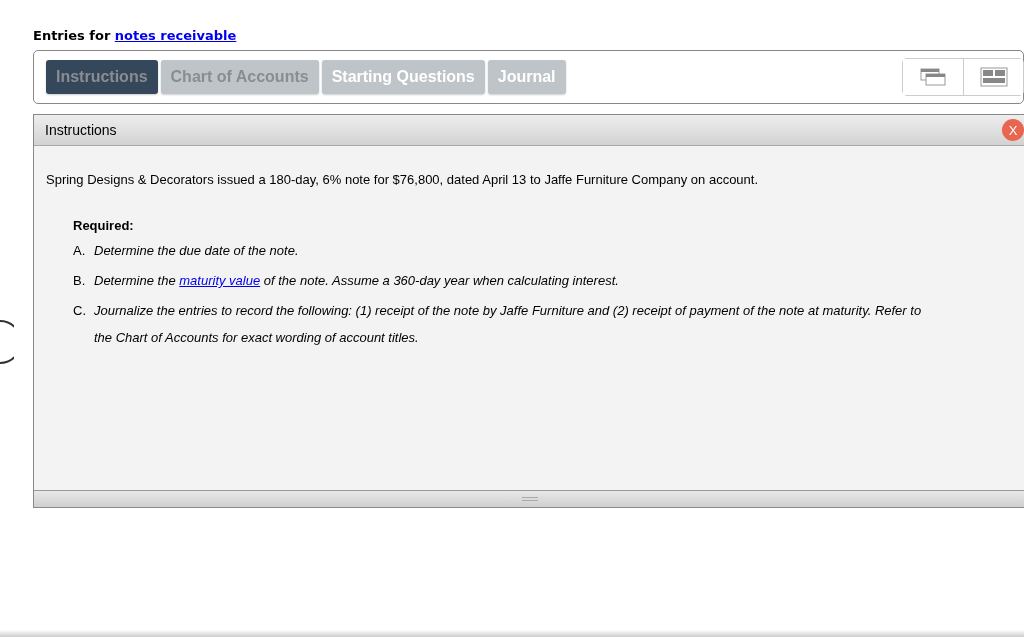 This screenshot has height=637, width=1024. What do you see at coordinates (80, 281) in the screenshot?
I see `item-marker: B.` at bounding box center [80, 281].